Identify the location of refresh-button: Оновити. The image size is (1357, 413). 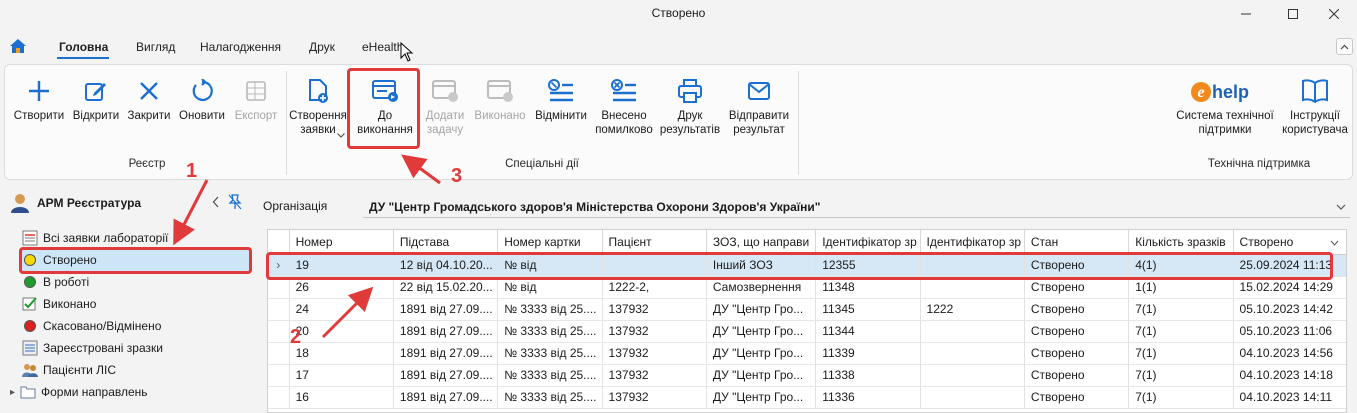
(202, 110).